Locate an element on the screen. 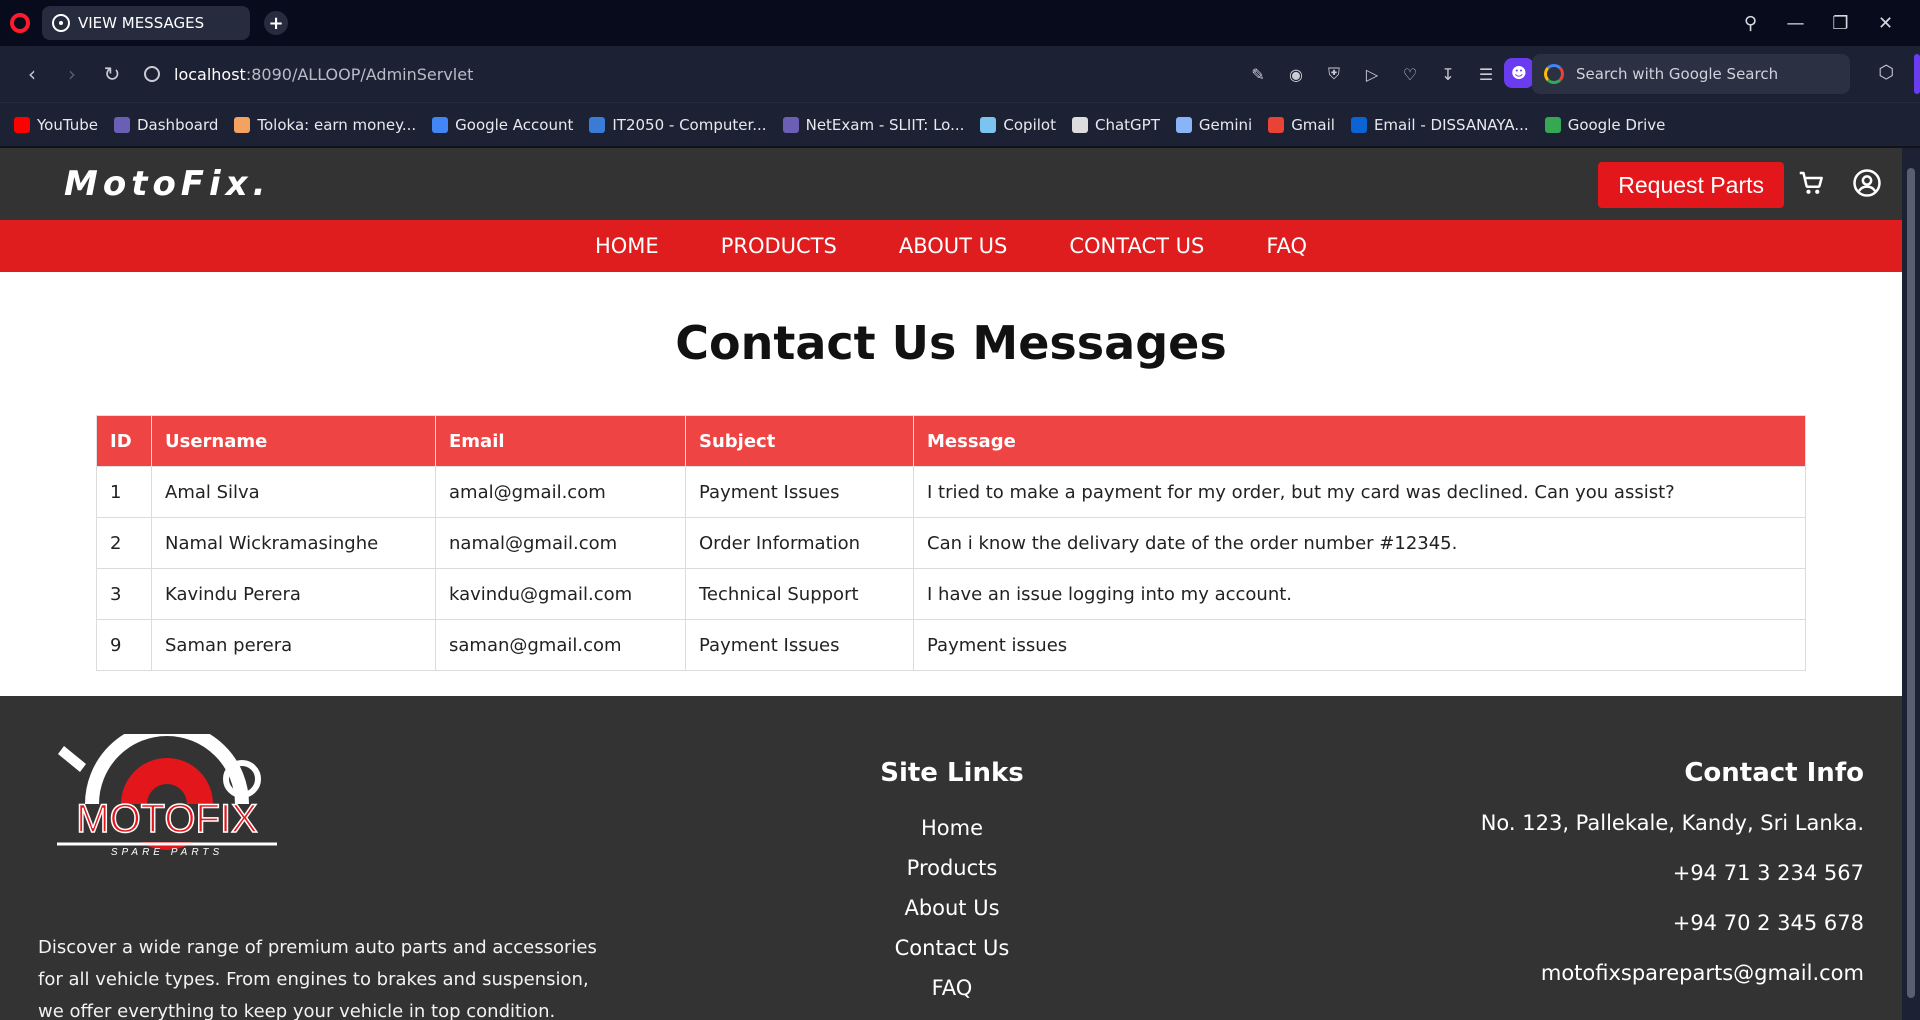 The width and height of the screenshot is (1920, 1020). site-logo: MotoFix. is located at coordinates (167, 184).